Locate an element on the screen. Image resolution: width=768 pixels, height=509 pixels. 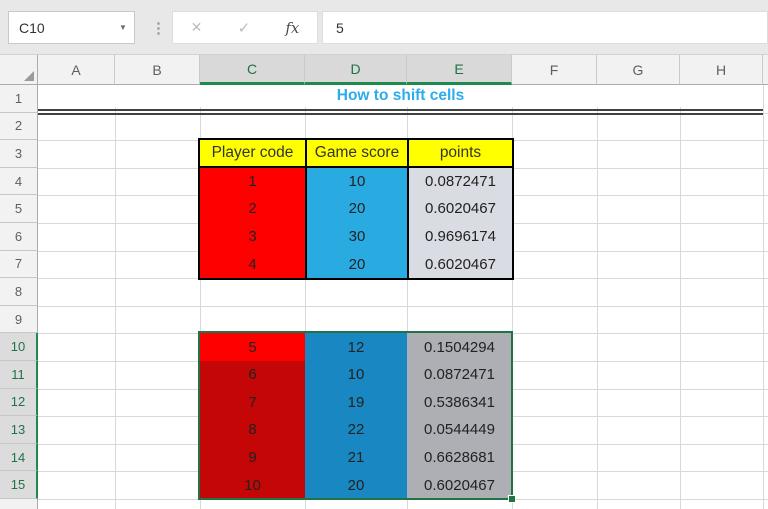
column-header-row: ABCDEFGH is located at coordinates (384, 70).